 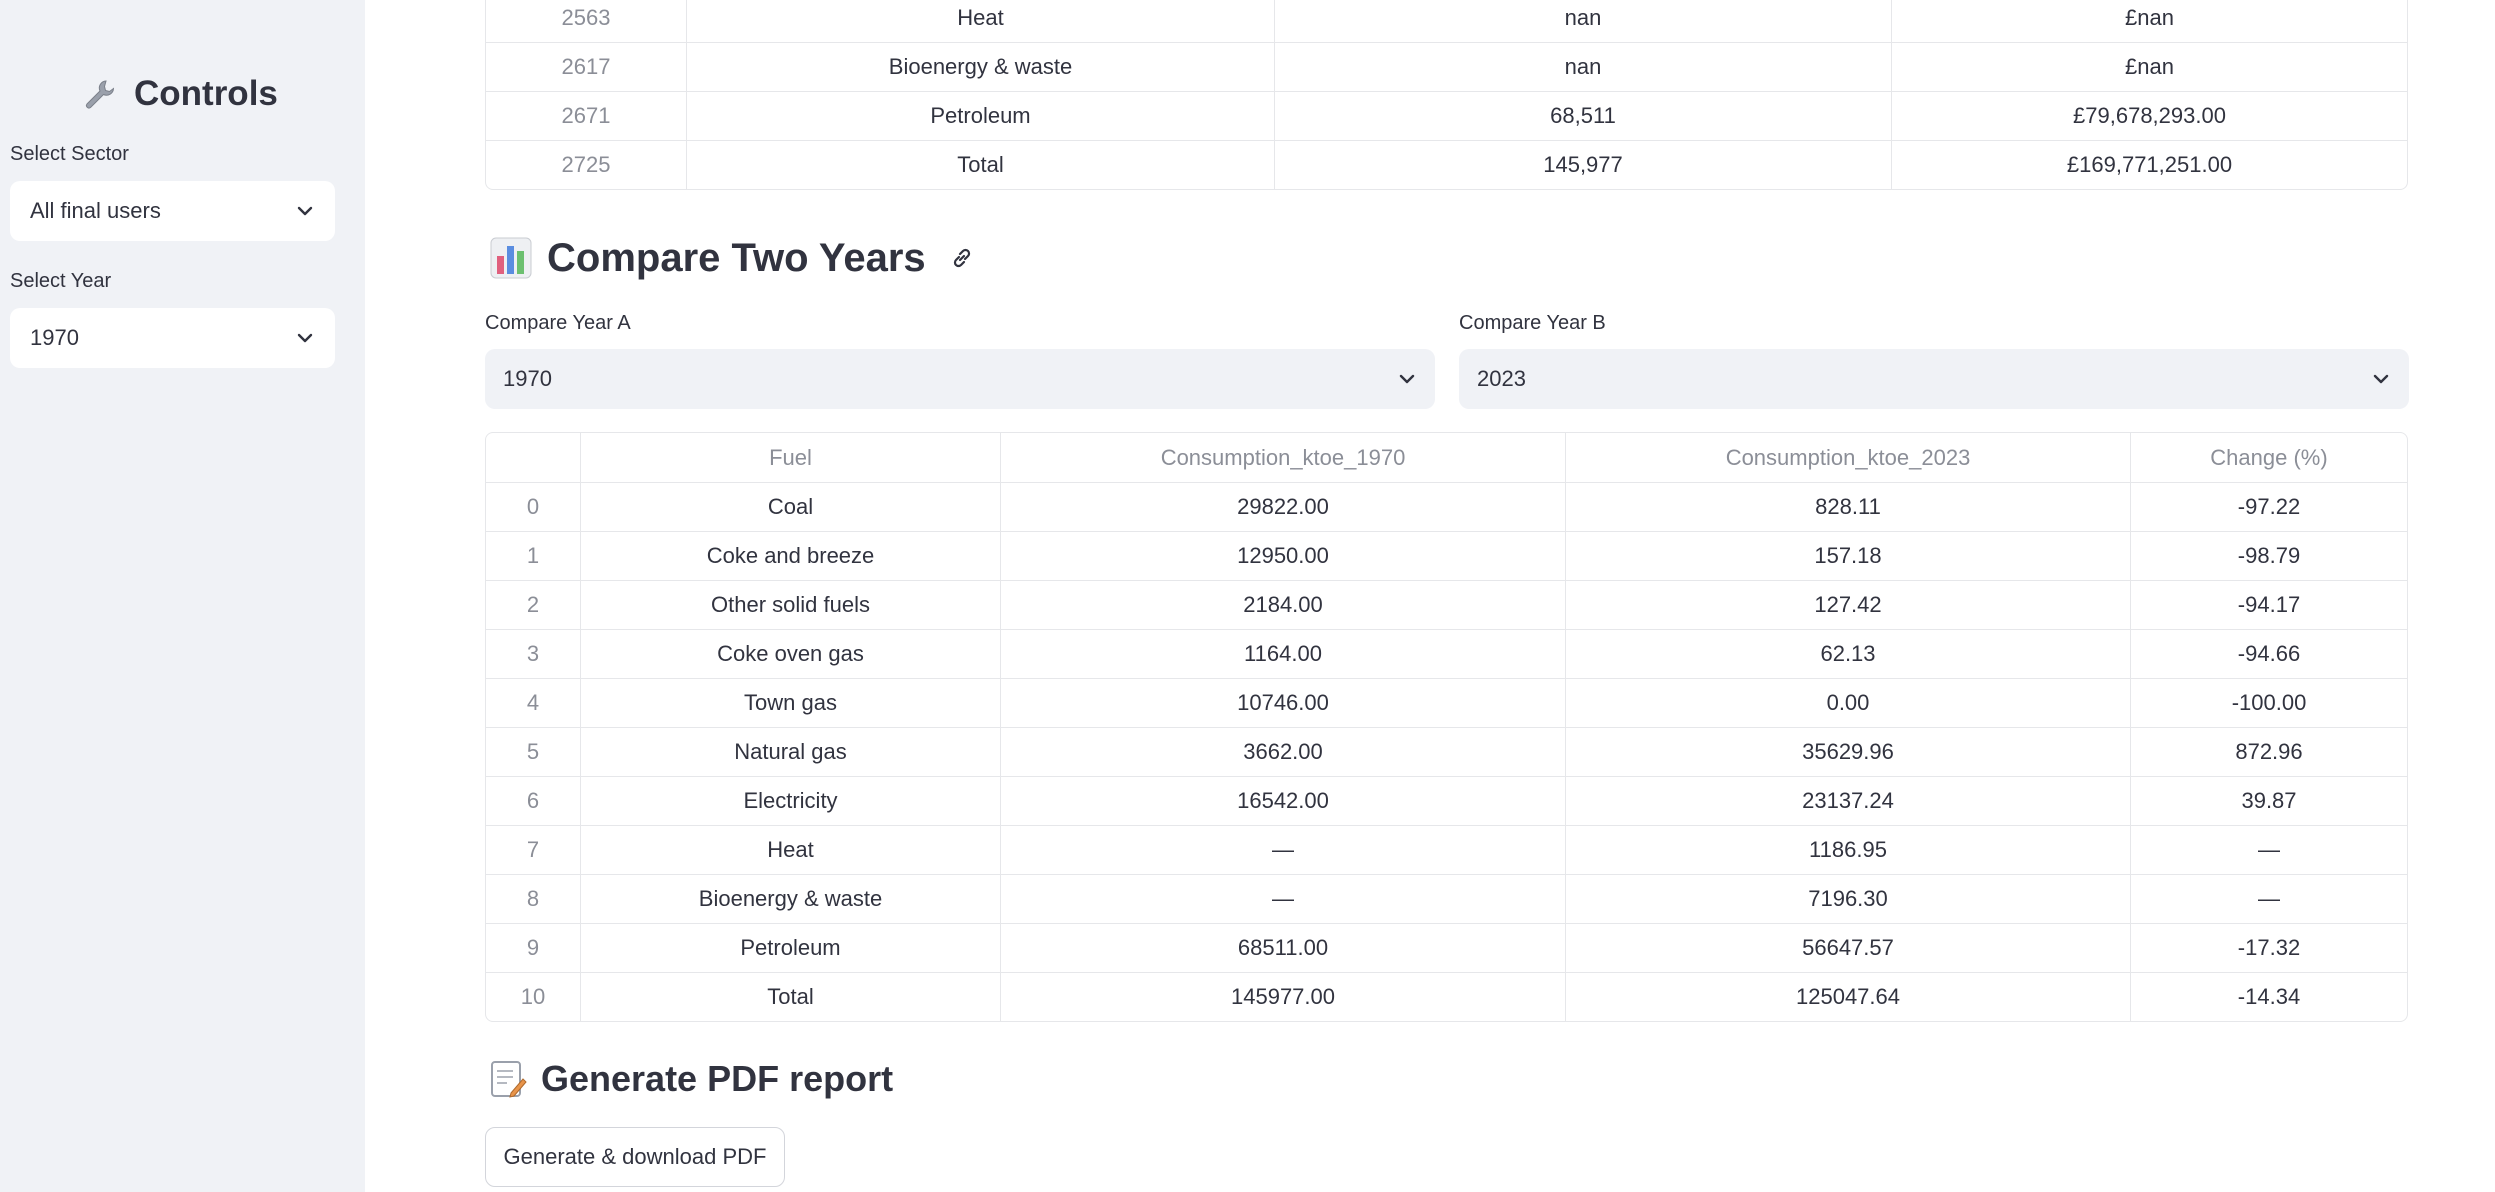 I want to click on compare-table-cell: 12950.00, so click(x=1282, y=556).